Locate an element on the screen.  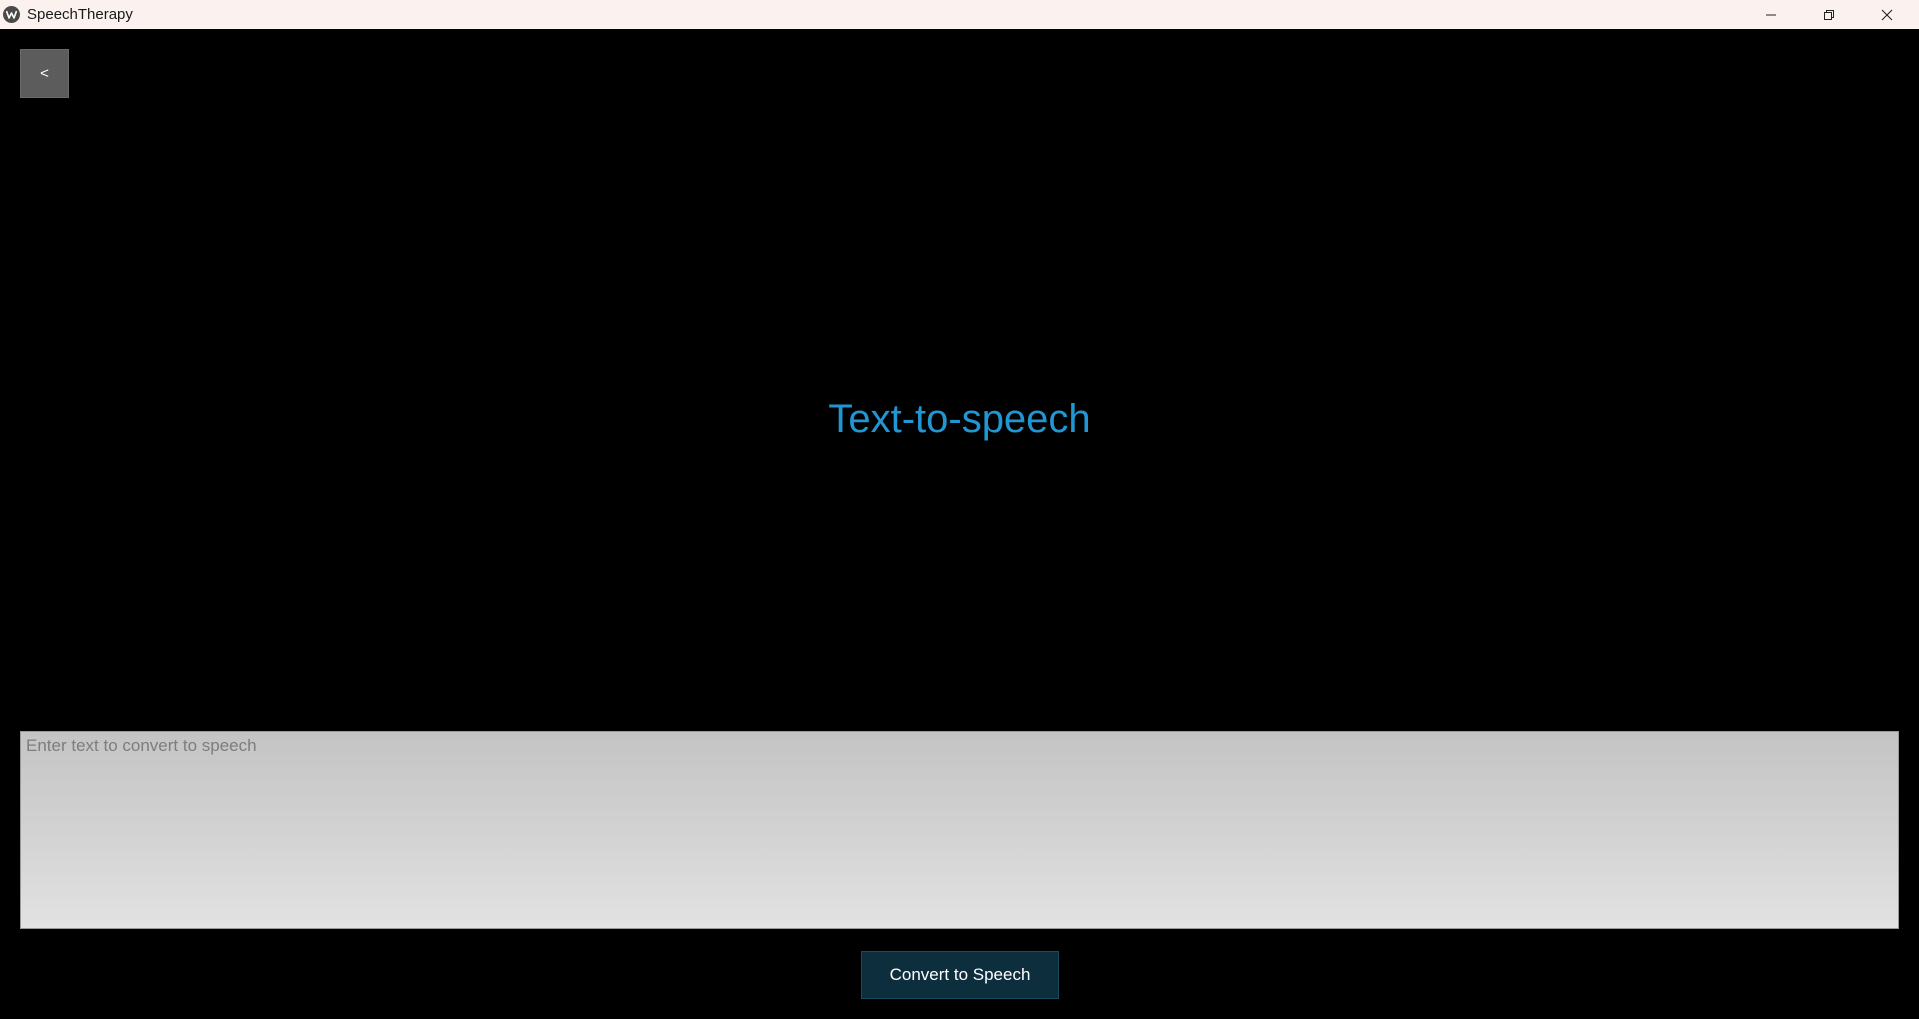
window-title: SpeechTherapy is located at coordinates (80, 14).